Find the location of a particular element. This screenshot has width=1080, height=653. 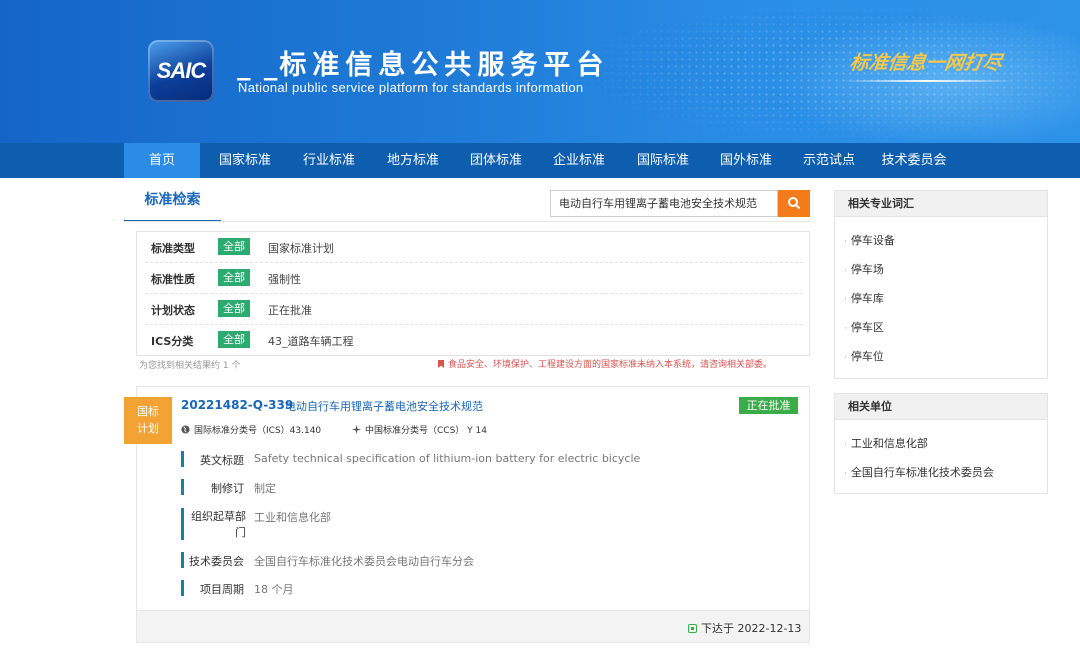

detail-label: 组织起草部门 is located at coordinates (218, 524).